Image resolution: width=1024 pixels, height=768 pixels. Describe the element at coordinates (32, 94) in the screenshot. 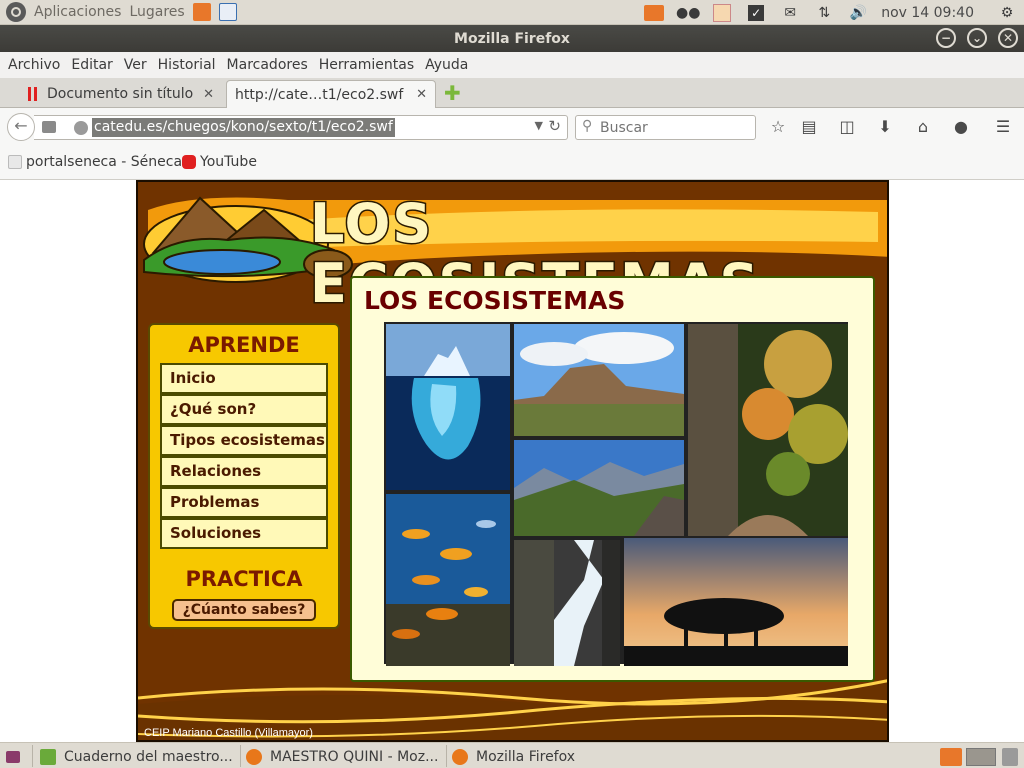

I see `pause-icon` at that location.